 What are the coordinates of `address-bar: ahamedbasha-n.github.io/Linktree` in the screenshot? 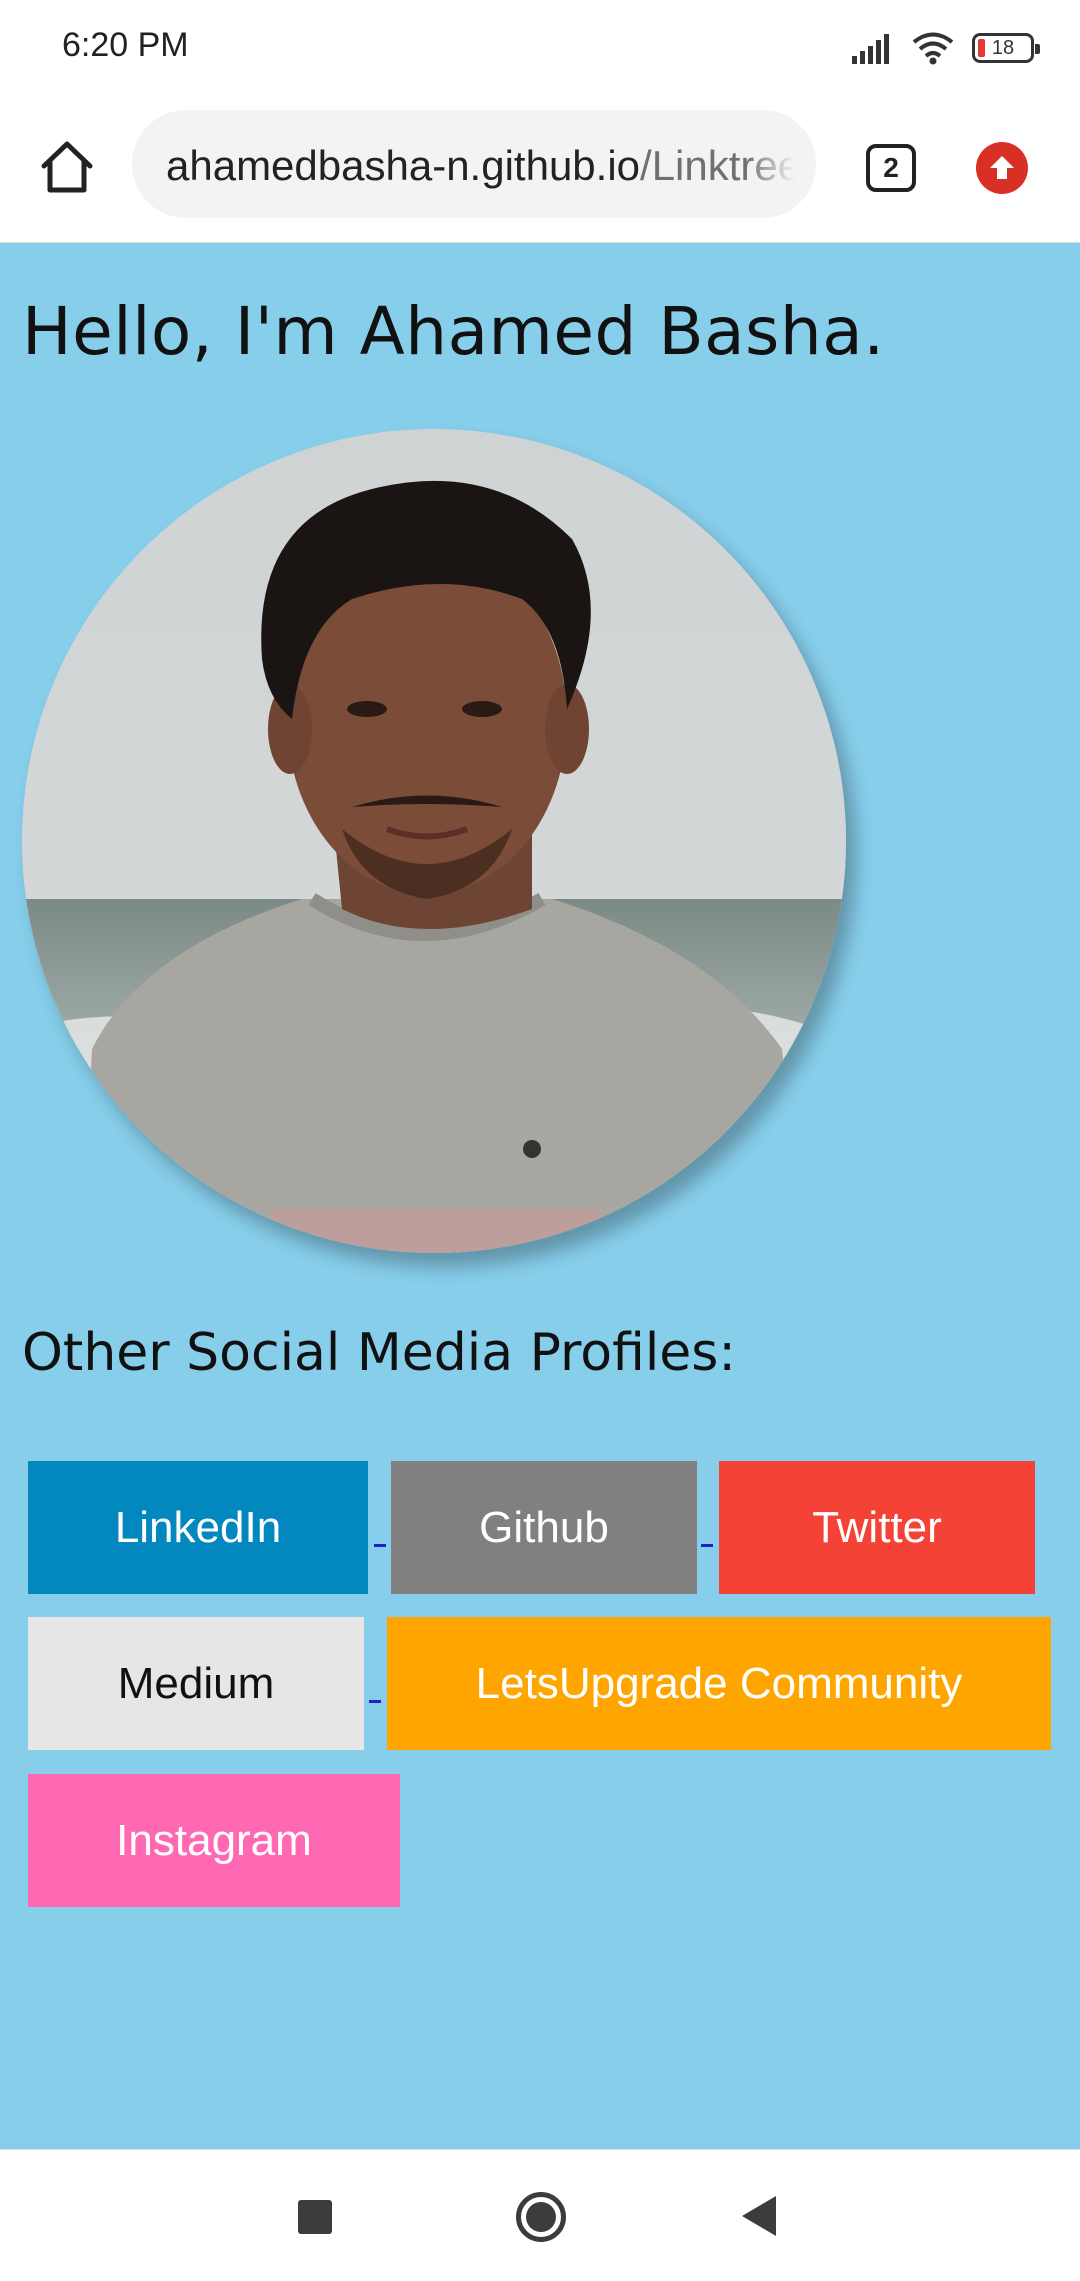 It's located at (474, 164).